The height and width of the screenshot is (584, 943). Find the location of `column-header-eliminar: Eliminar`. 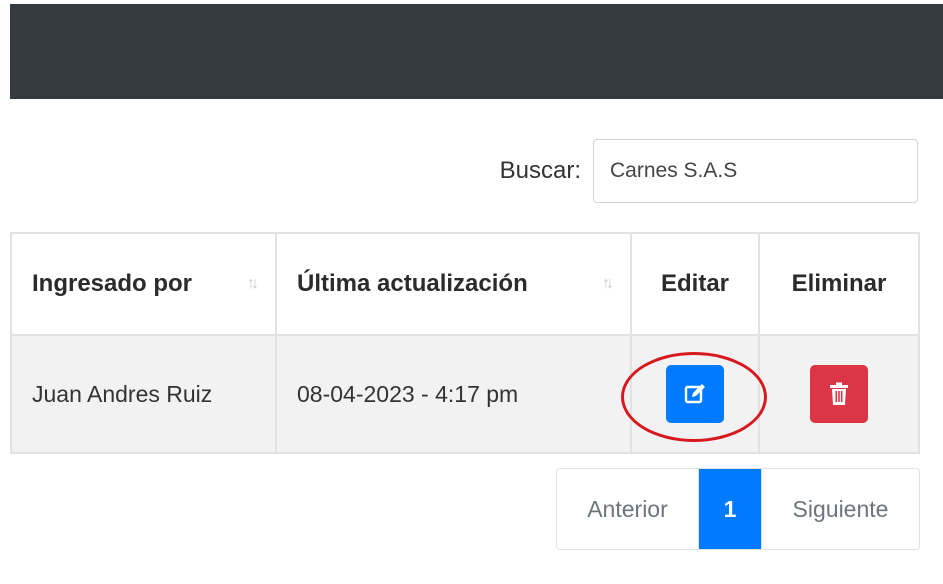

column-header-eliminar: Eliminar is located at coordinates (839, 284).